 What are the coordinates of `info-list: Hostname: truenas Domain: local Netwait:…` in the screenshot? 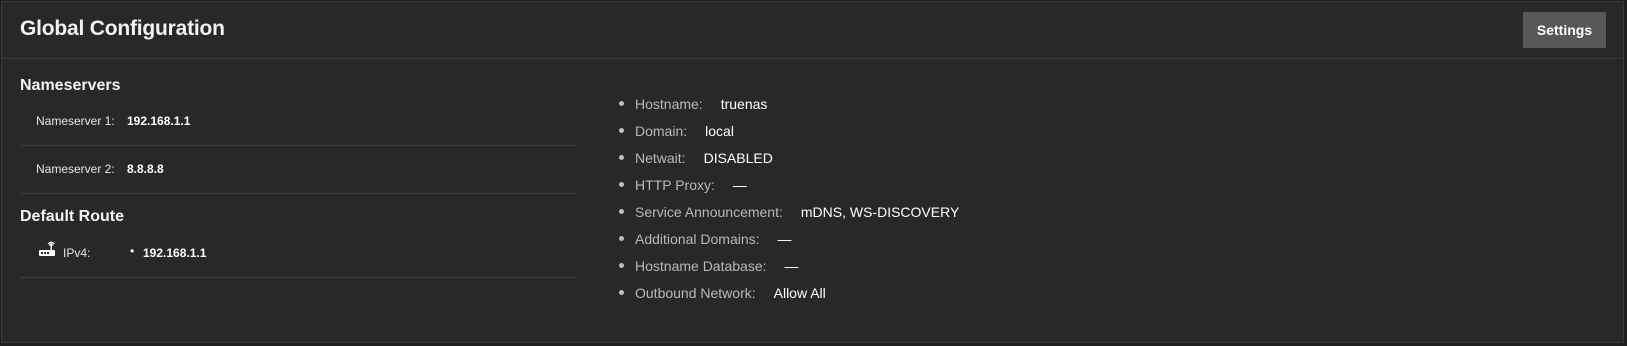 It's located at (789, 198).